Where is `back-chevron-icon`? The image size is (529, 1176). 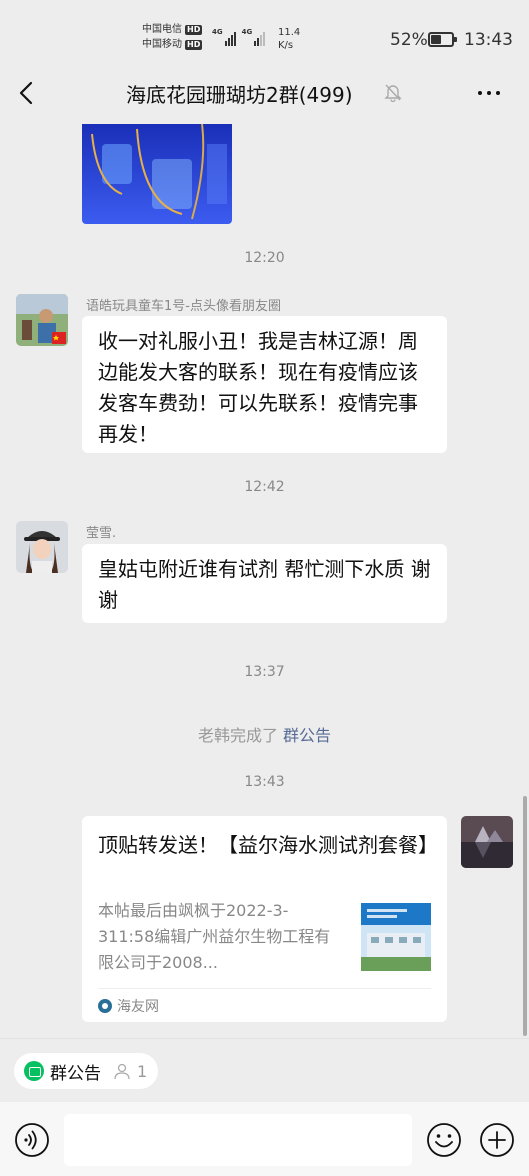 back-chevron-icon is located at coordinates (27, 93).